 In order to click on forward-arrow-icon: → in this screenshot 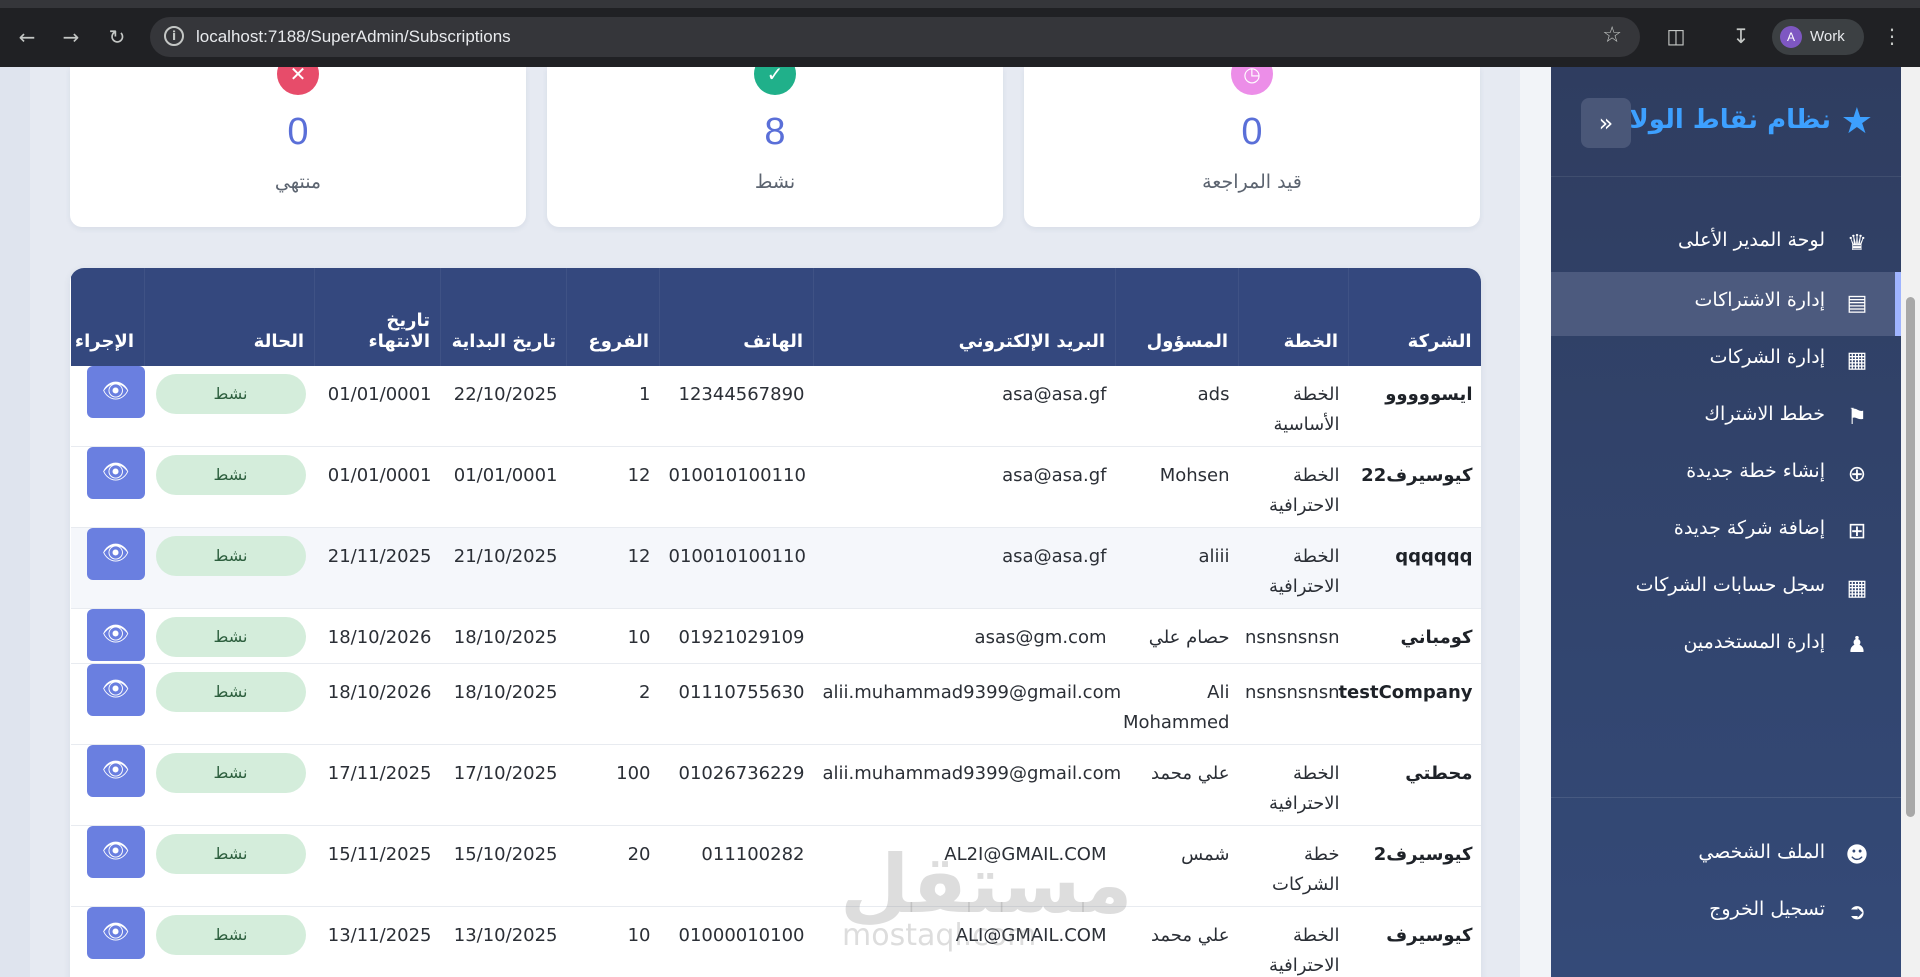, I will do `click(71, 37)`.